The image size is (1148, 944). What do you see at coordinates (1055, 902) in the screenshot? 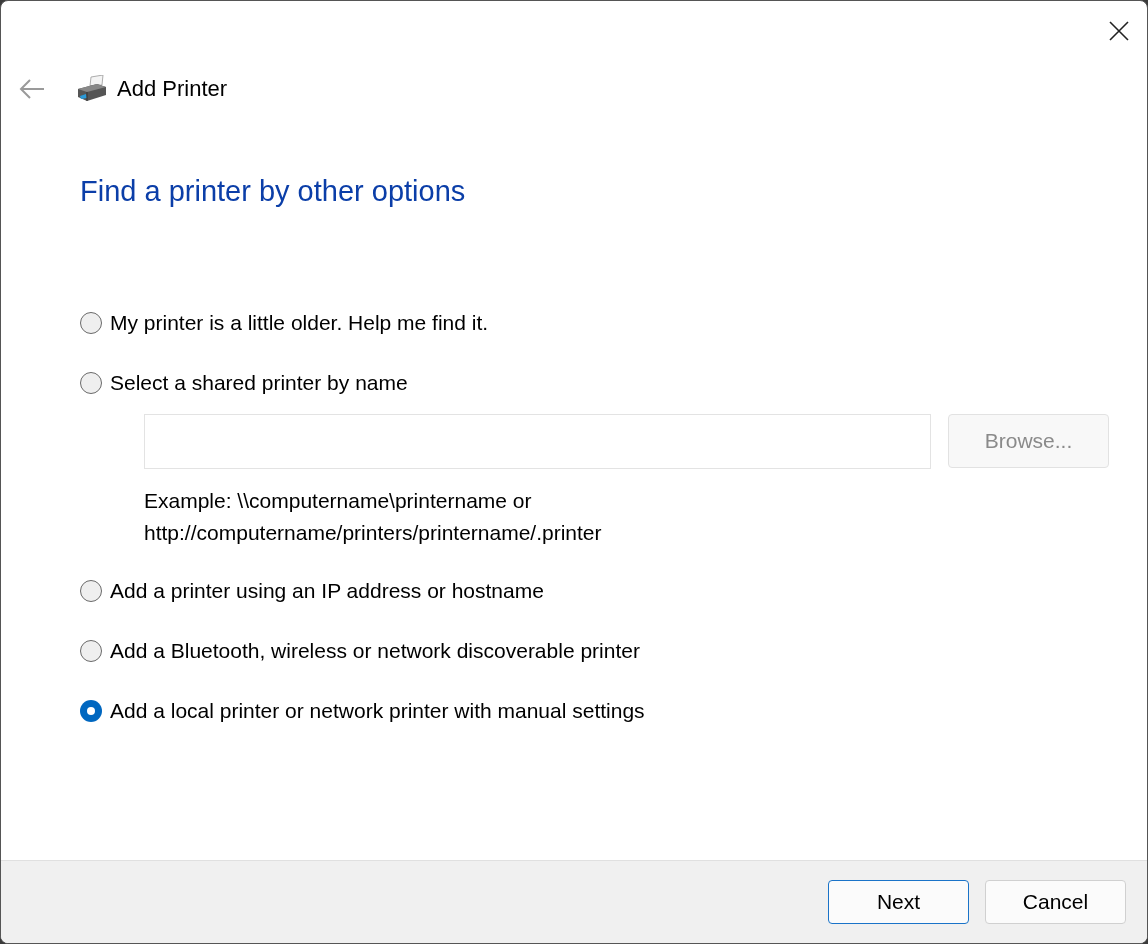
I see `cancel-button: Cancel` at bounding box center [1055, 902].